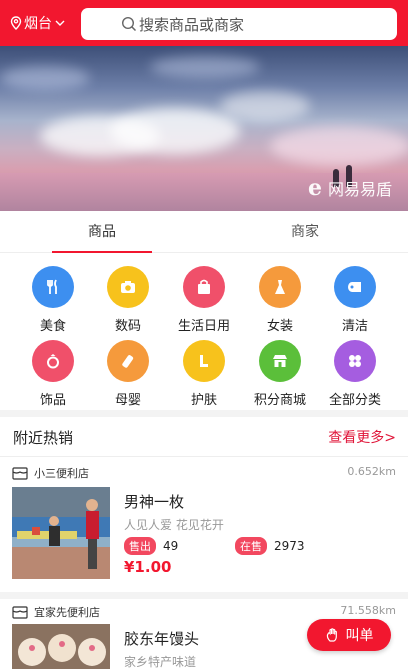 Image resolution: width=408 pixels, height=669 pixels. What do you see at coordinates (192, 24) in the screenshot?
I see `search-placeholder: 搜索商品或商家` at bounding box center [192, 24].